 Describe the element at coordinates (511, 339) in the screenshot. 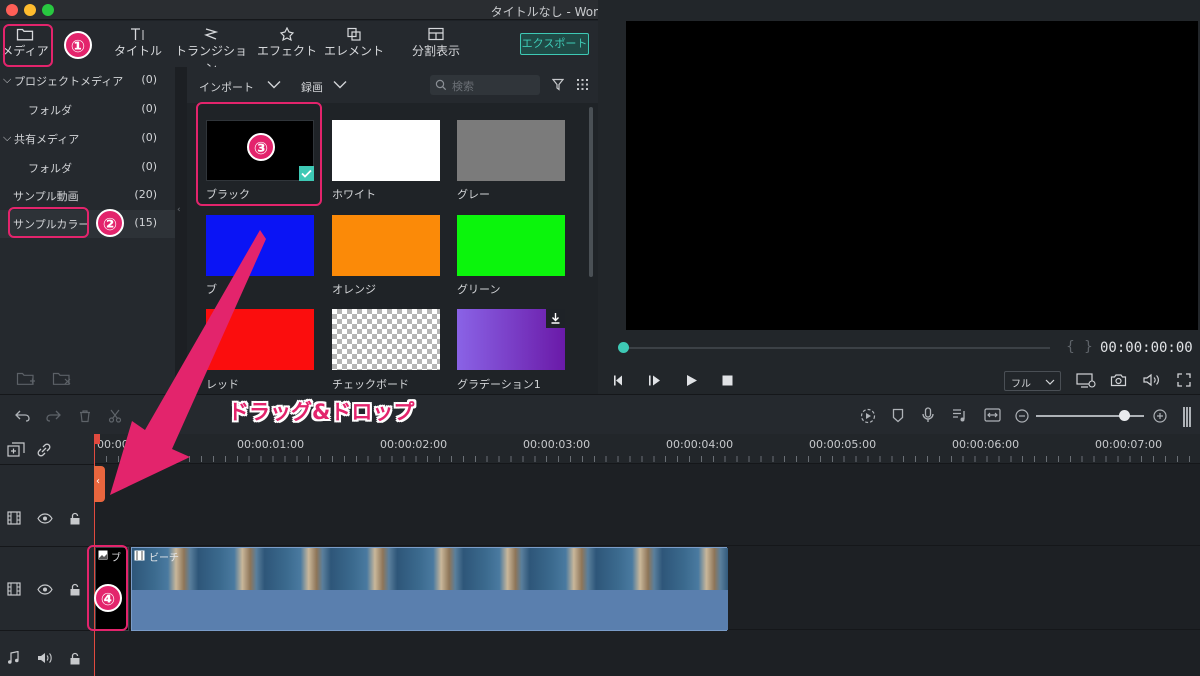

I see `media-tile-gradient` at that location.